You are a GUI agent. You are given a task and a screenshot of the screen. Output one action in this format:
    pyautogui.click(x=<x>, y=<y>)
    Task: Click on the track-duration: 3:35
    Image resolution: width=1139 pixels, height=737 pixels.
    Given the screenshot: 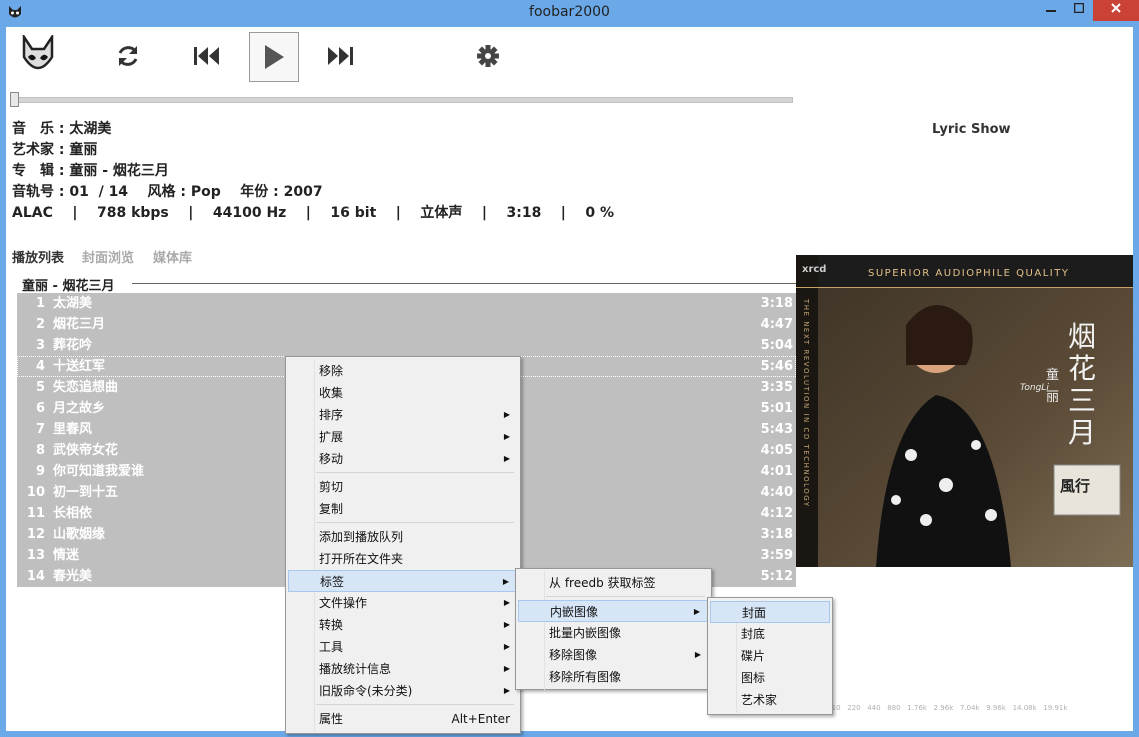 What is the action you would take?
    pyautogui.click(x=776, y=387)
    